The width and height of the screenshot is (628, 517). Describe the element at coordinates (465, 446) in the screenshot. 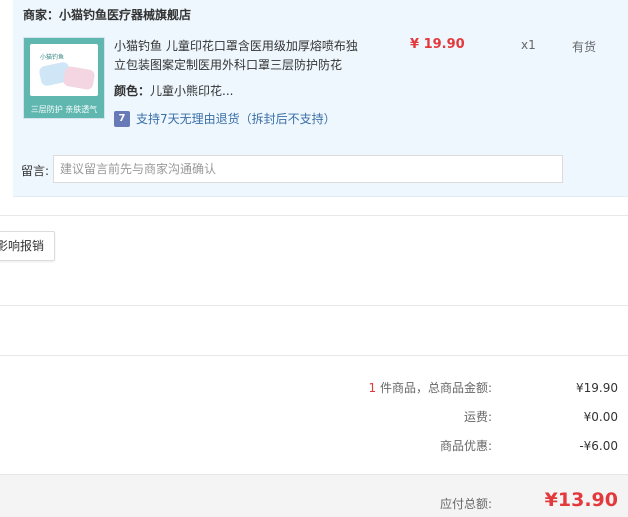

I see `discount-label: 商品优惠:` at that location.